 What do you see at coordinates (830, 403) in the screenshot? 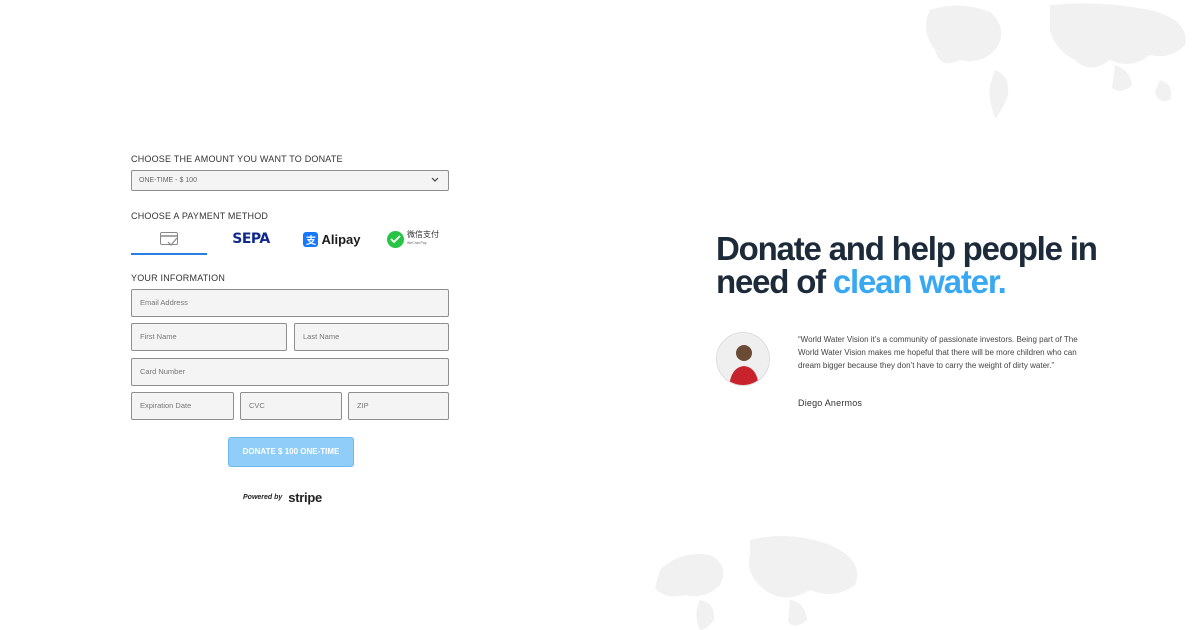
I see `testimonial-author: Diego Anermos` at bounding box center [830, 403].